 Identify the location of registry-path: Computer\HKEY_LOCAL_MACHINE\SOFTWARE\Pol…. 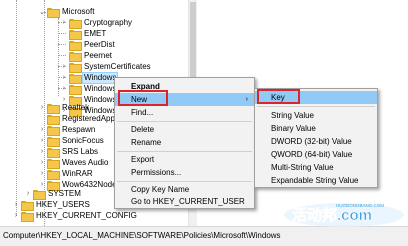
(142, 235).